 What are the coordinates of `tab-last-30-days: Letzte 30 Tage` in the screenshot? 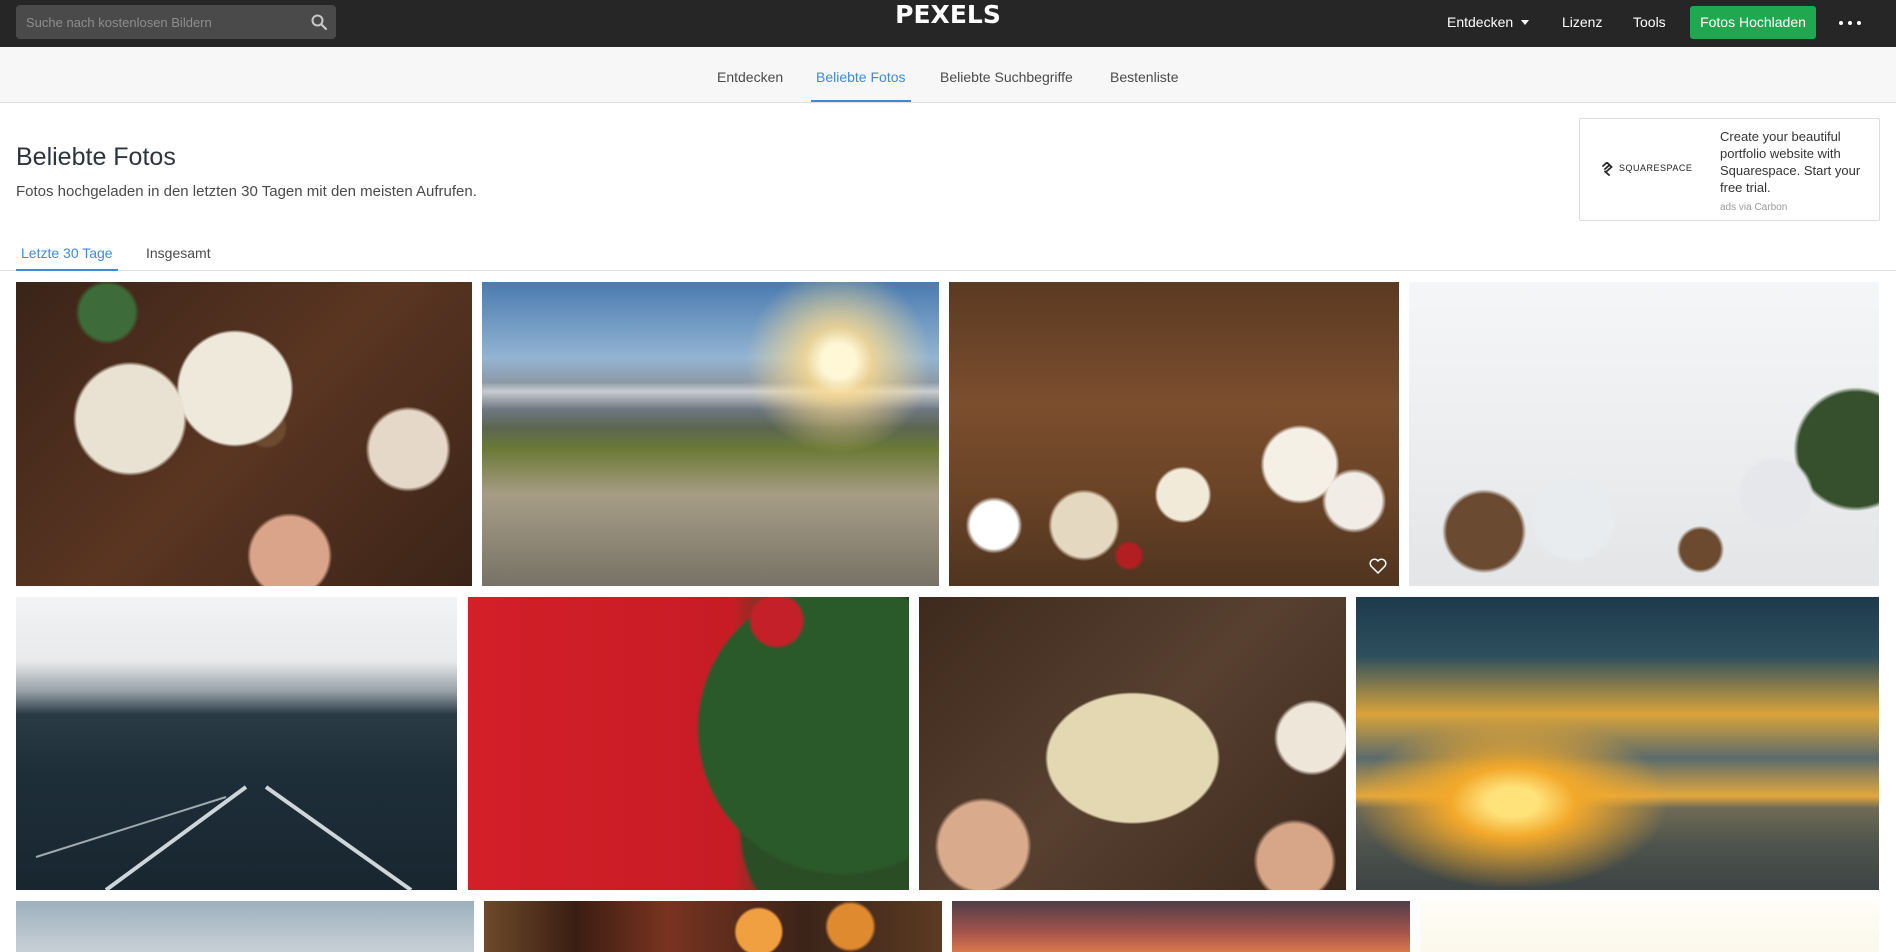 It's located at (67, 254).